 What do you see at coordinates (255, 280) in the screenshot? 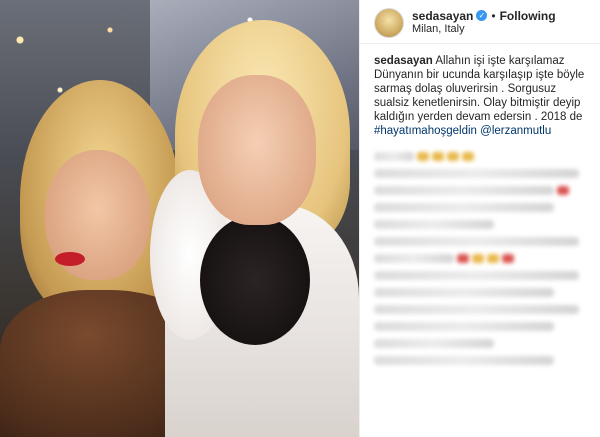
I see `right-person-black-scarf` at bounding box center [255, 280].